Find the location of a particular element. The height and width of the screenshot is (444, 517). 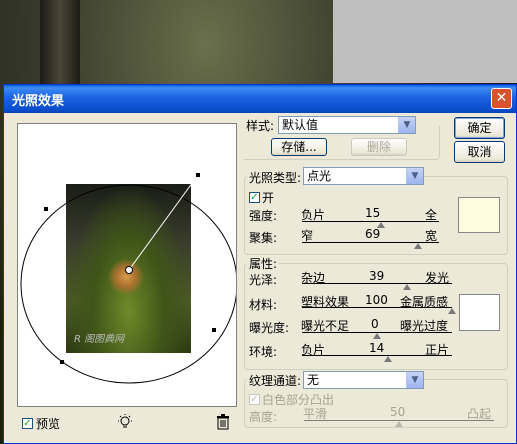

height-slider is located at coordinates (399, 423).